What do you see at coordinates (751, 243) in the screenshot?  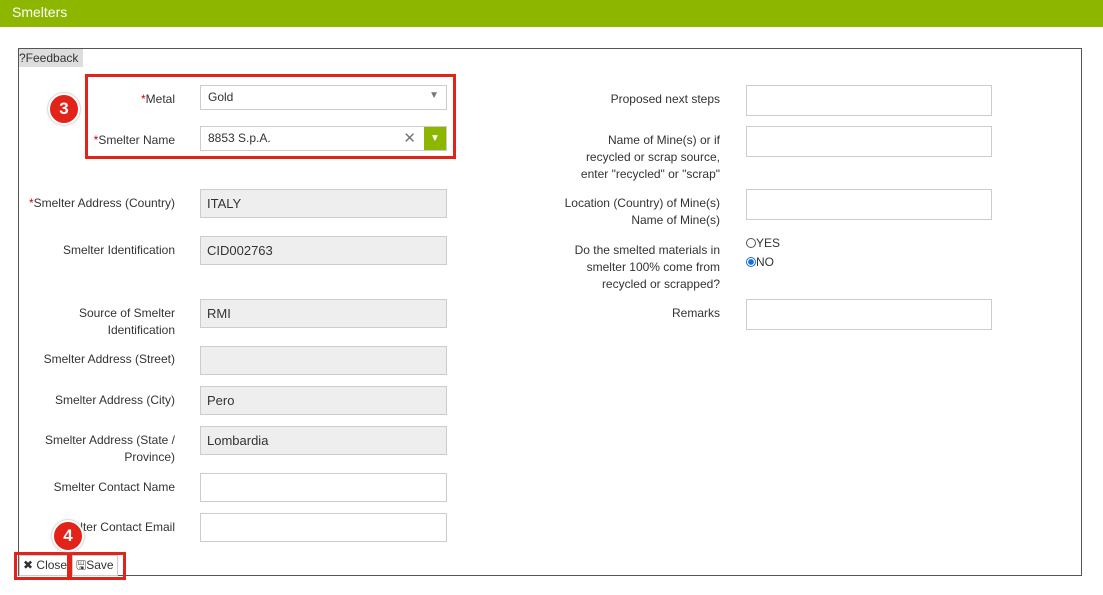 I see `radio-yes-circle` at bounding box center [751, 243].